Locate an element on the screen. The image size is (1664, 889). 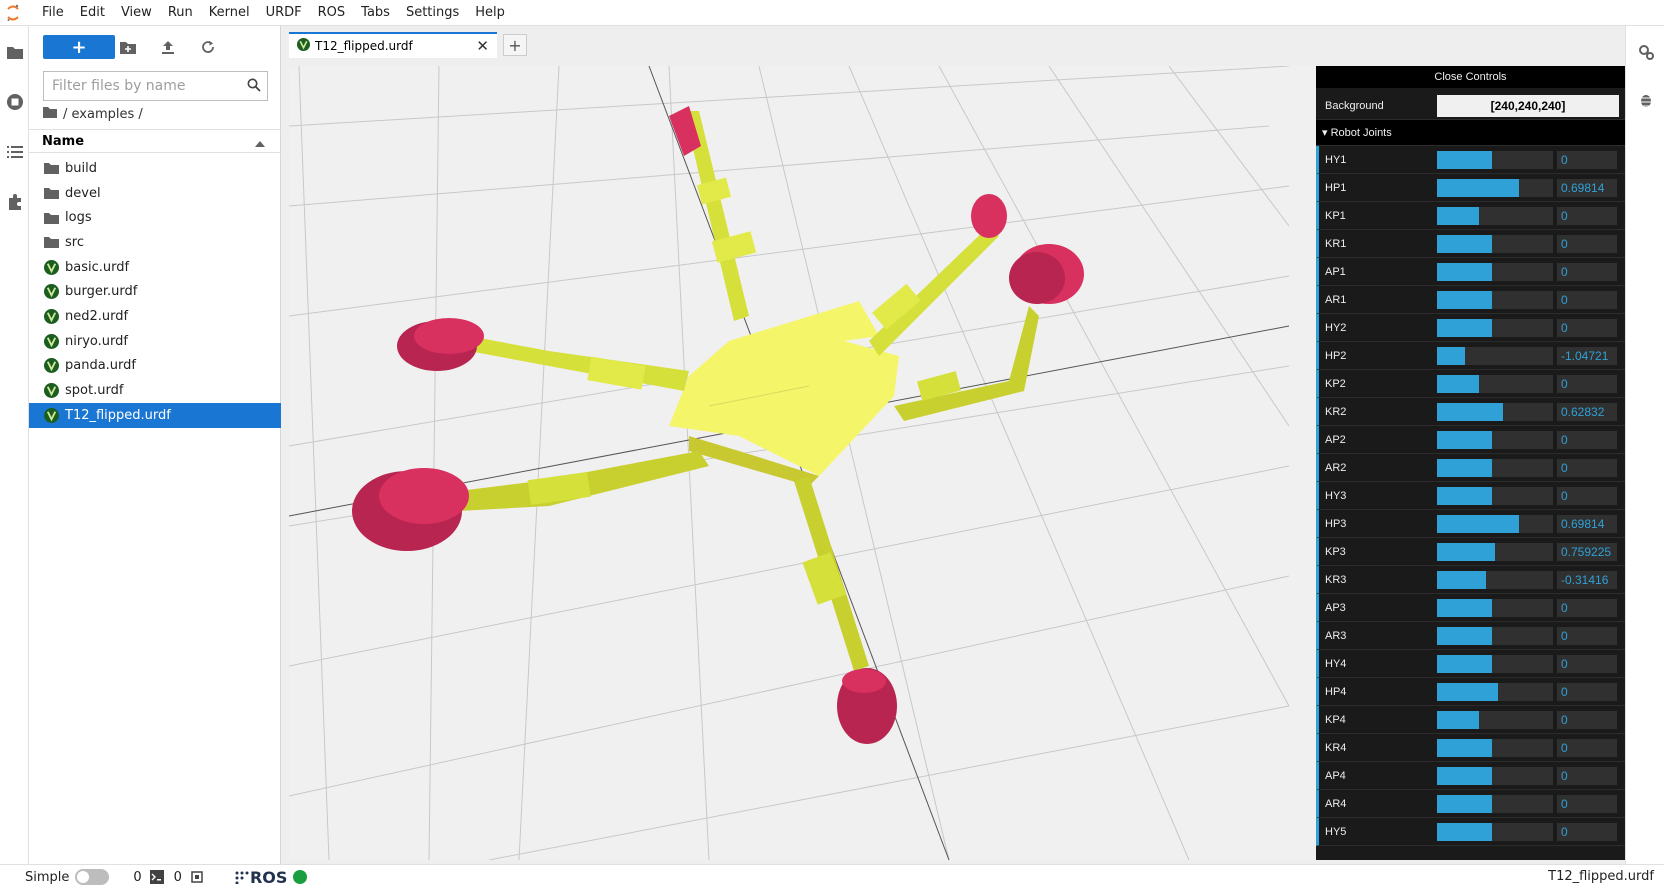
menu-run: Run is located at coordinates (180, 13).